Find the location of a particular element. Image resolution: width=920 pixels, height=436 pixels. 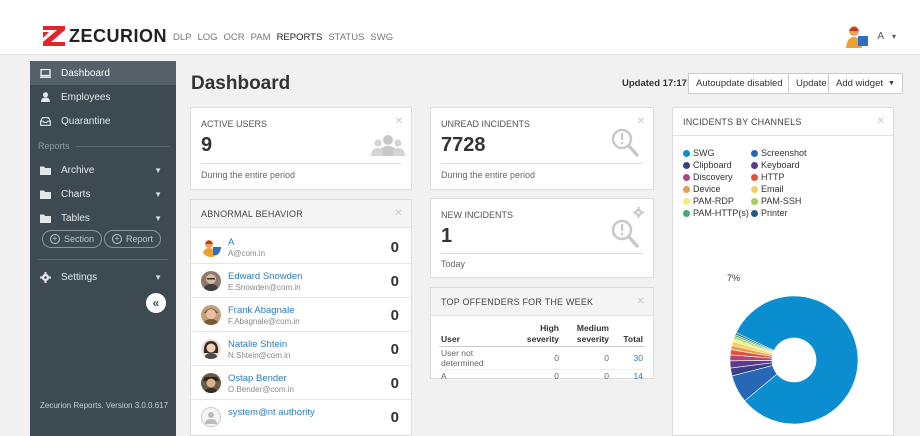

list-item: Frank Abagnale F.Abagnale@com.in 0 is located at coordinates (301, 315).